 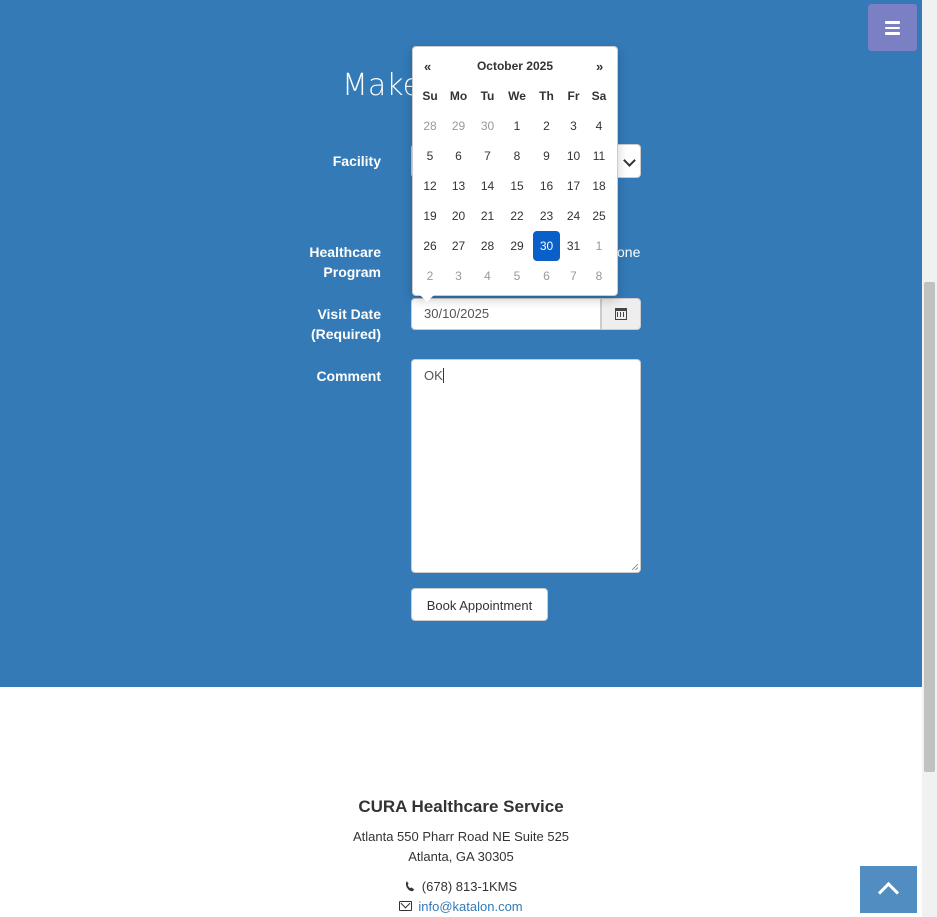 I want to click on calendar-icon, so click(x=621, y=314).